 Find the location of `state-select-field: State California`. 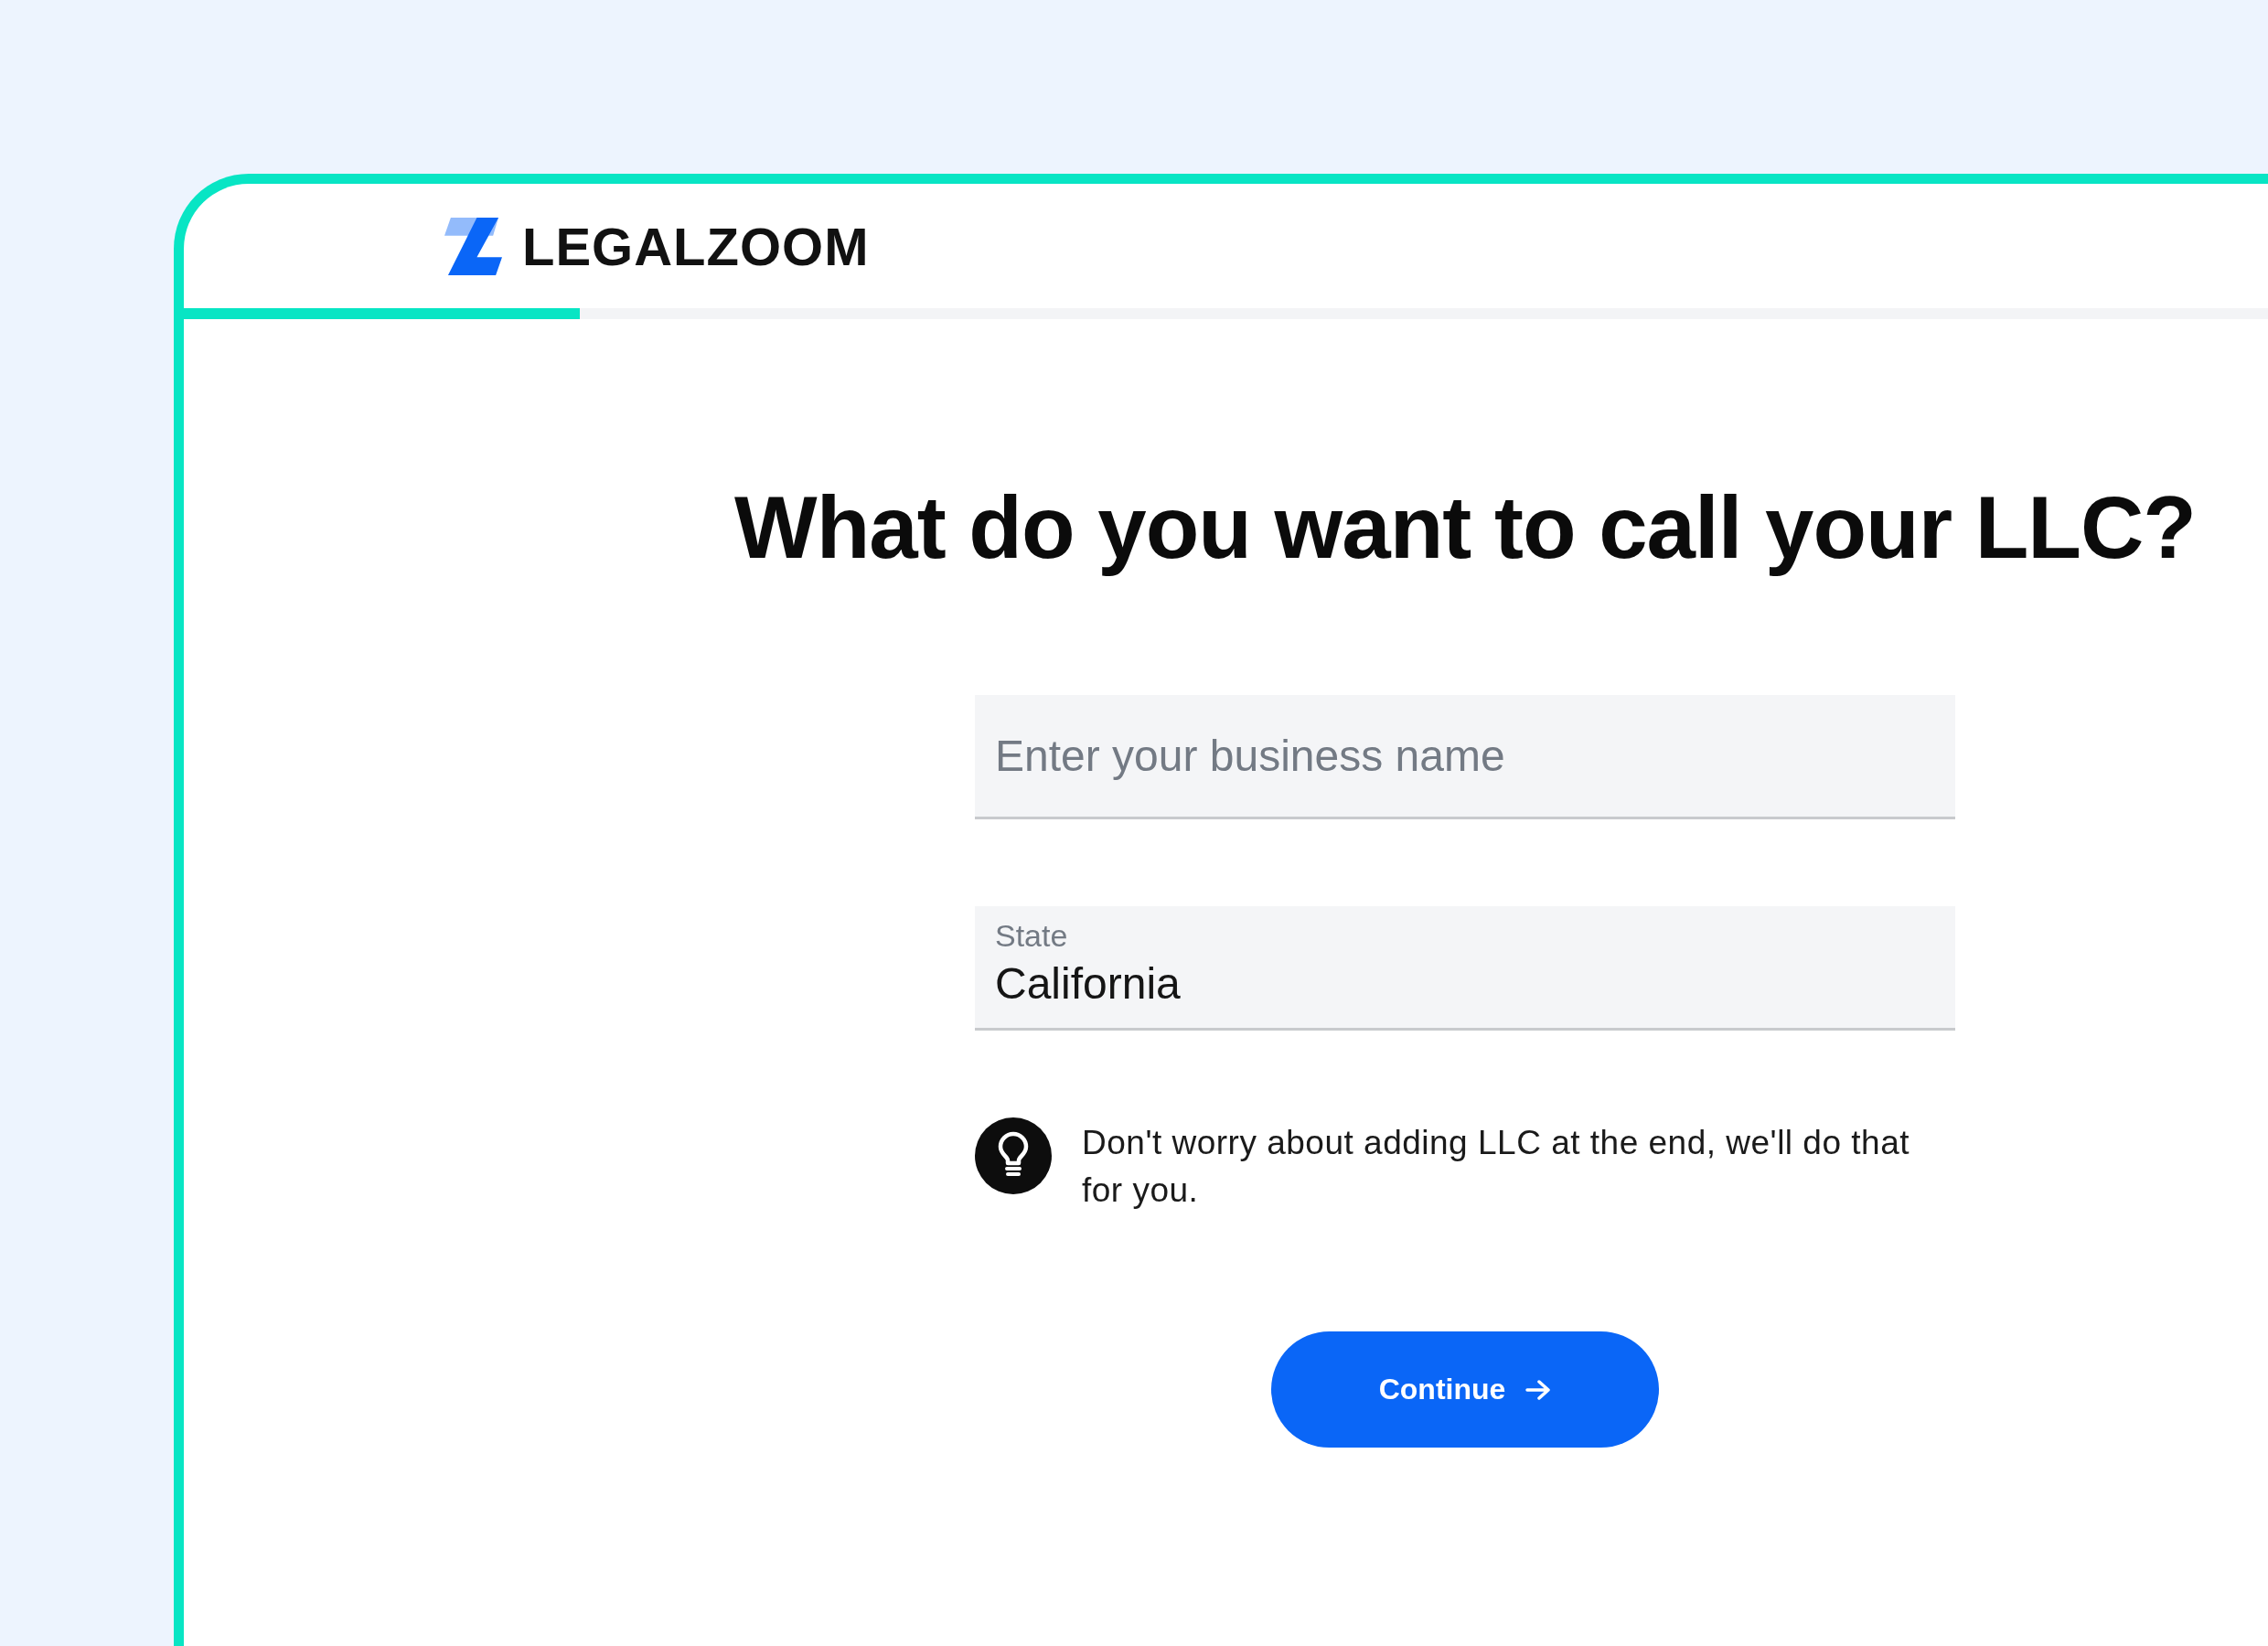

state-select-field: State California is located at coordinates (1465, 969).